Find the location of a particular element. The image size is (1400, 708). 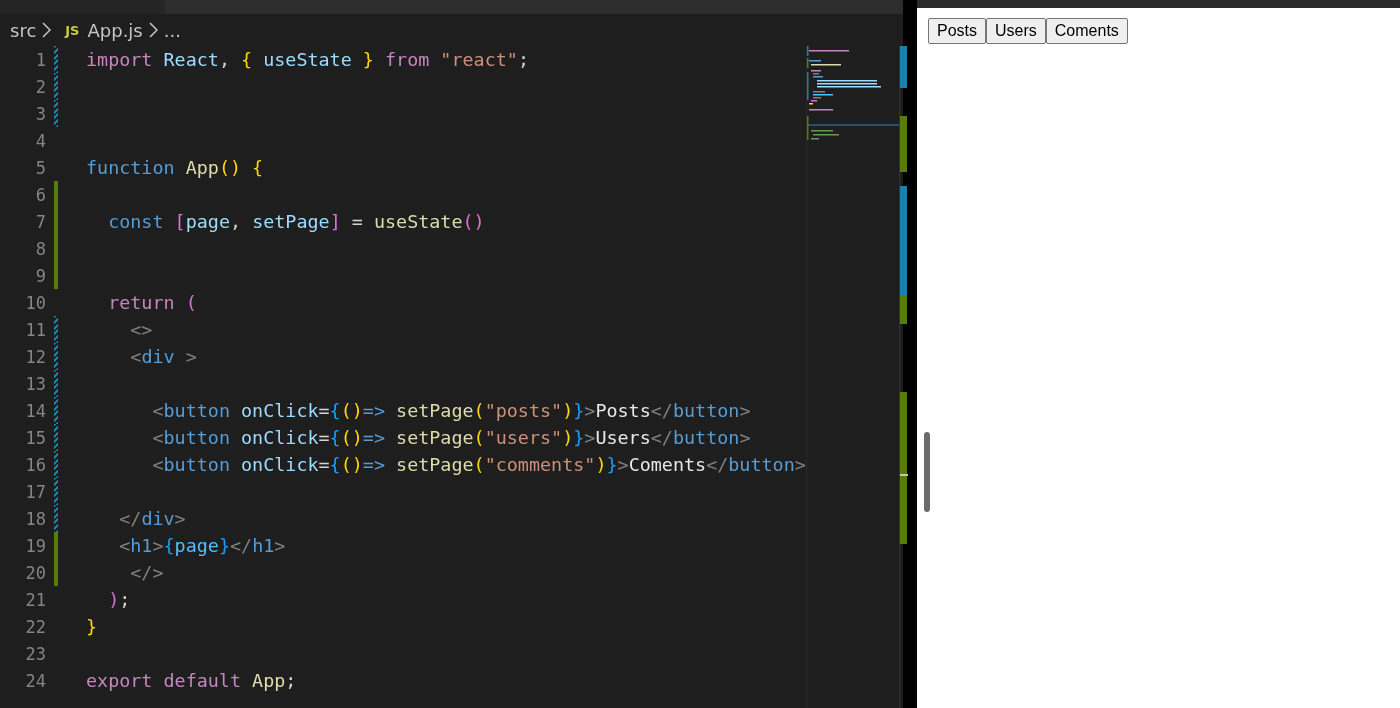

line-number: 14 is located at coordinates (35, 410).